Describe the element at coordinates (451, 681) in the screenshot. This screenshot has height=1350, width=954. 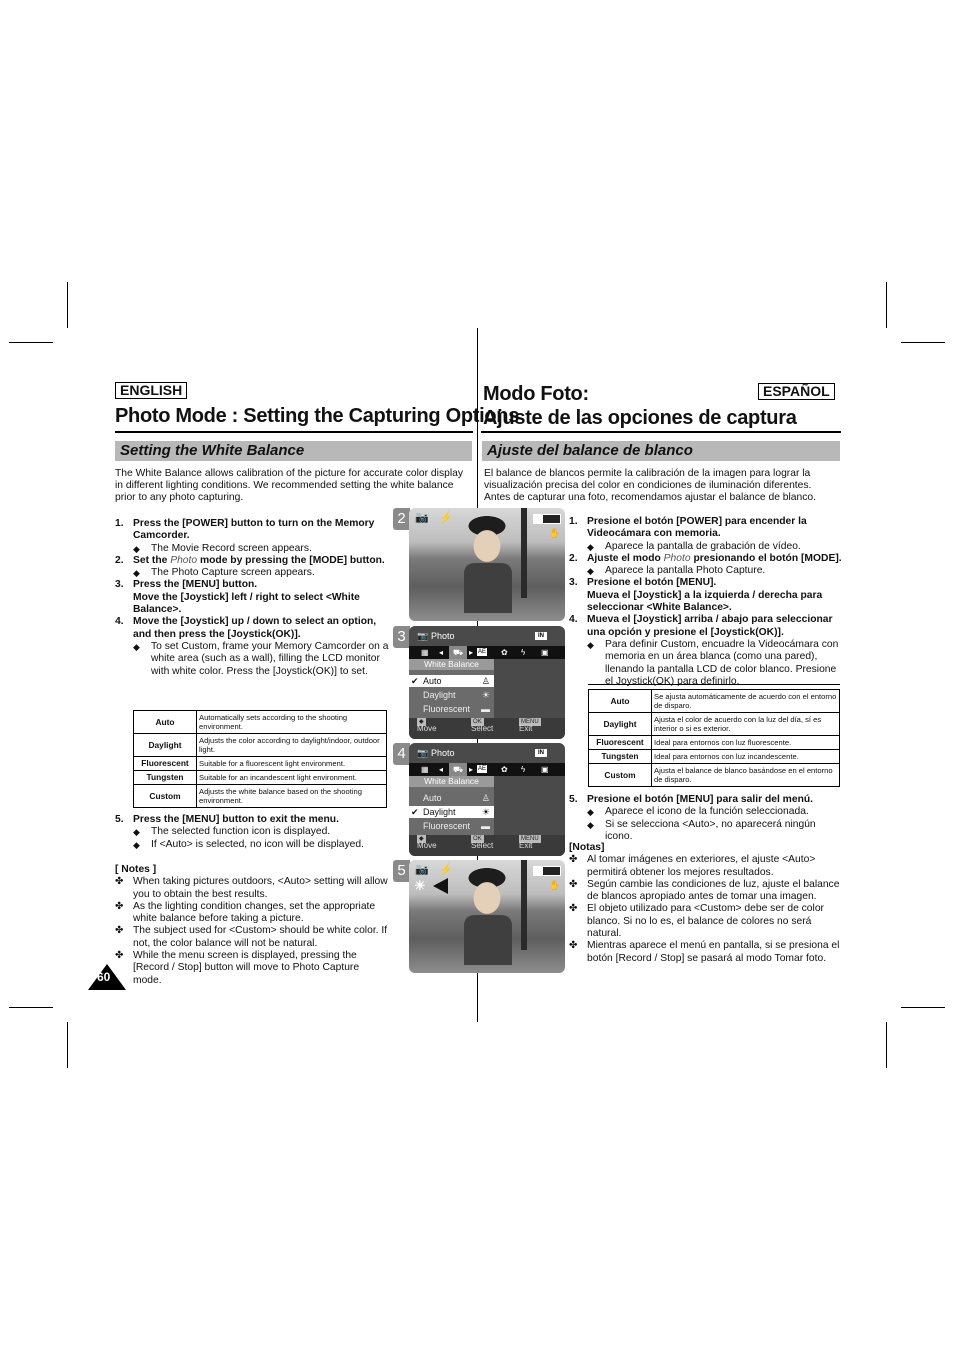
I see `menu-option-auto: ✔ Auto ♙` at that location.